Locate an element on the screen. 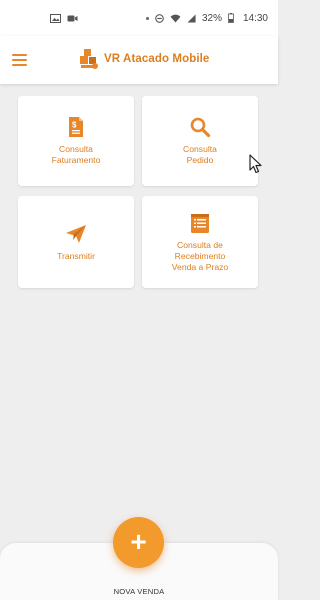  mouse-cursor-icon is located at coordinates (255, 164).